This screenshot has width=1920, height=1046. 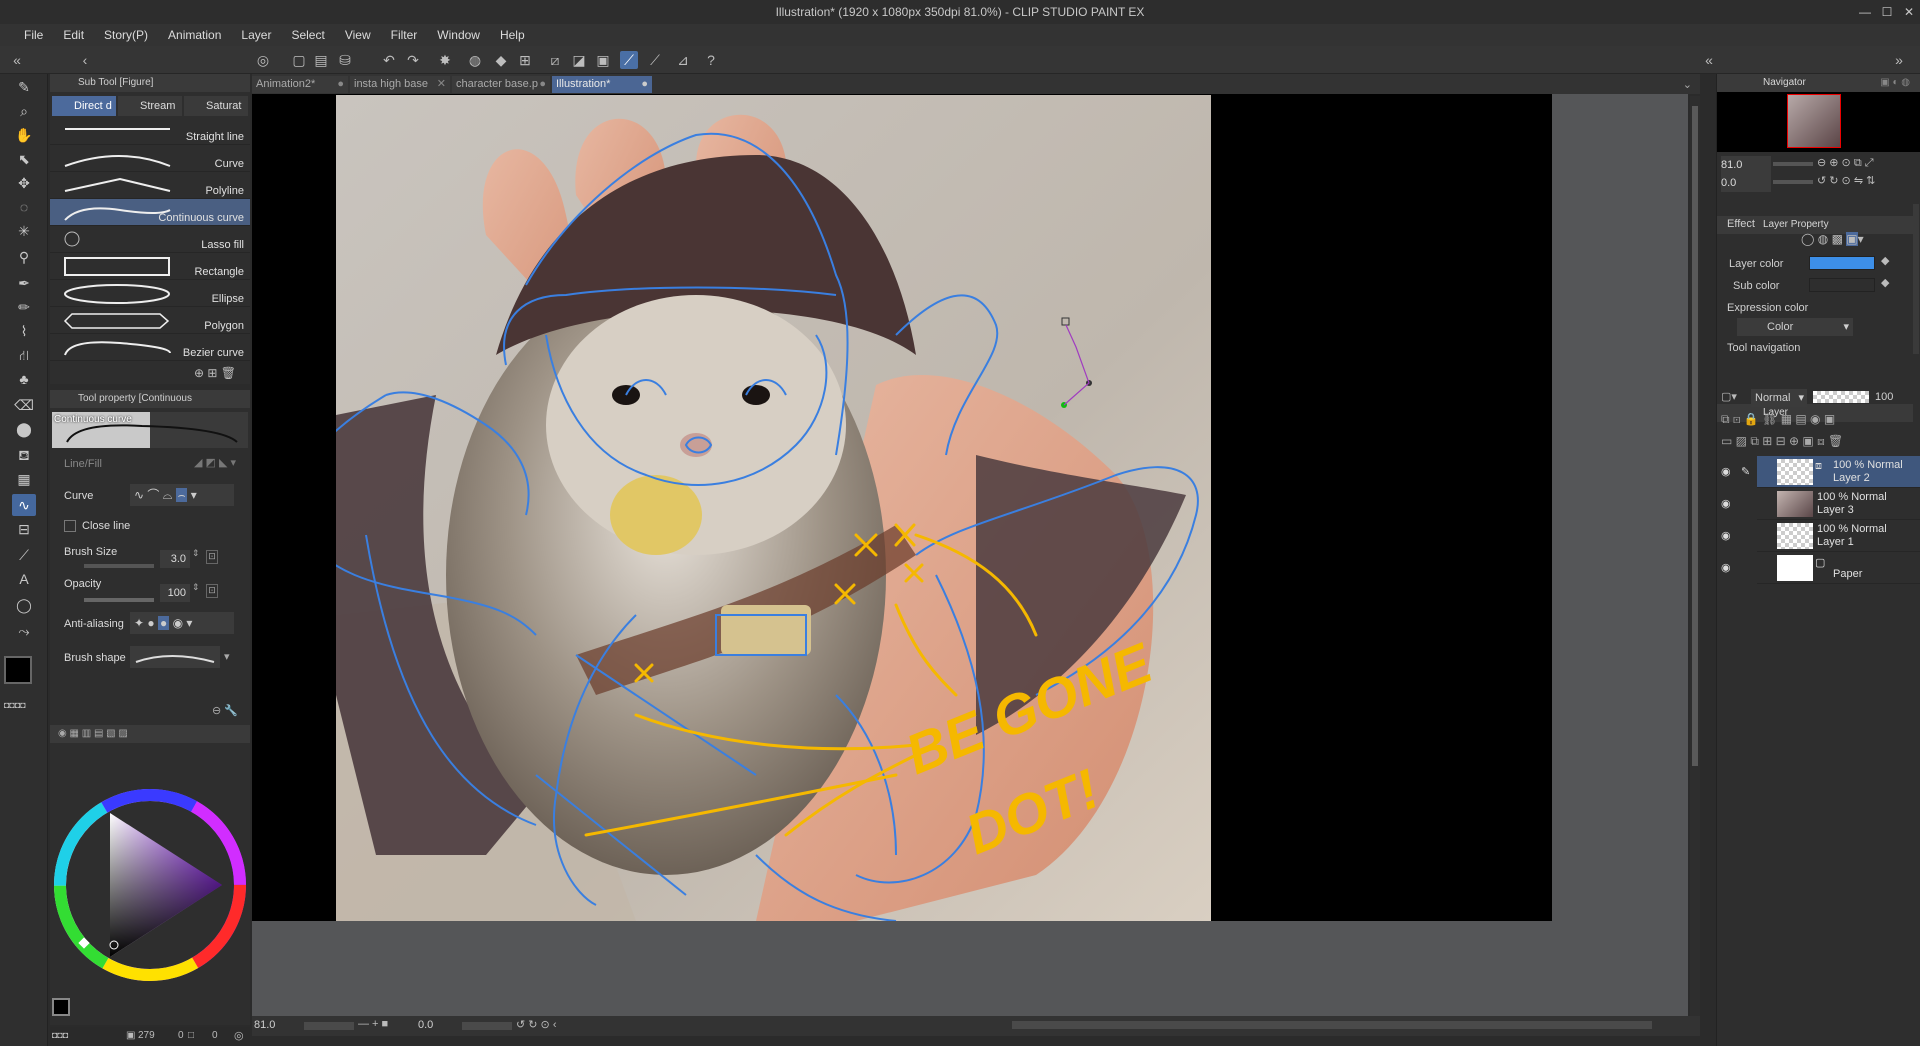 I want to click on vertical-scroll-thumb, so click(x=1695, y=436).